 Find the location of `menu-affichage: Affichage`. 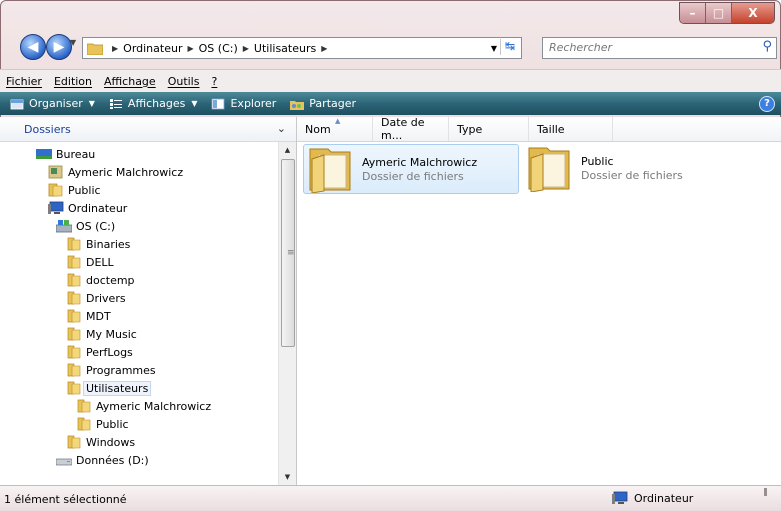

menu-affichage: Affichage is located at coordinates (130, 81).